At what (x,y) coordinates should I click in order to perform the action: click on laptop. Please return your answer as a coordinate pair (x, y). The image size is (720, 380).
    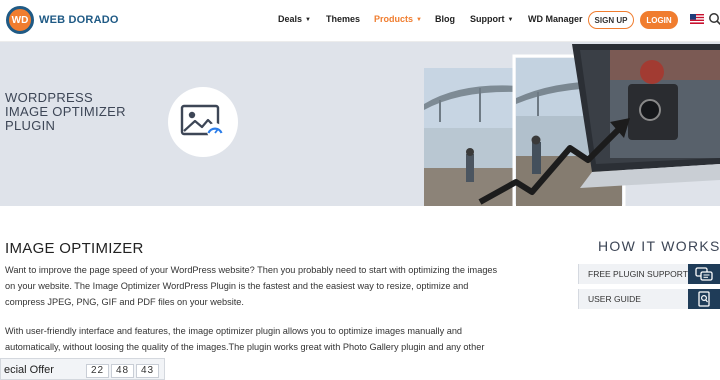
    Looking at the image, I should click on (646, 116).